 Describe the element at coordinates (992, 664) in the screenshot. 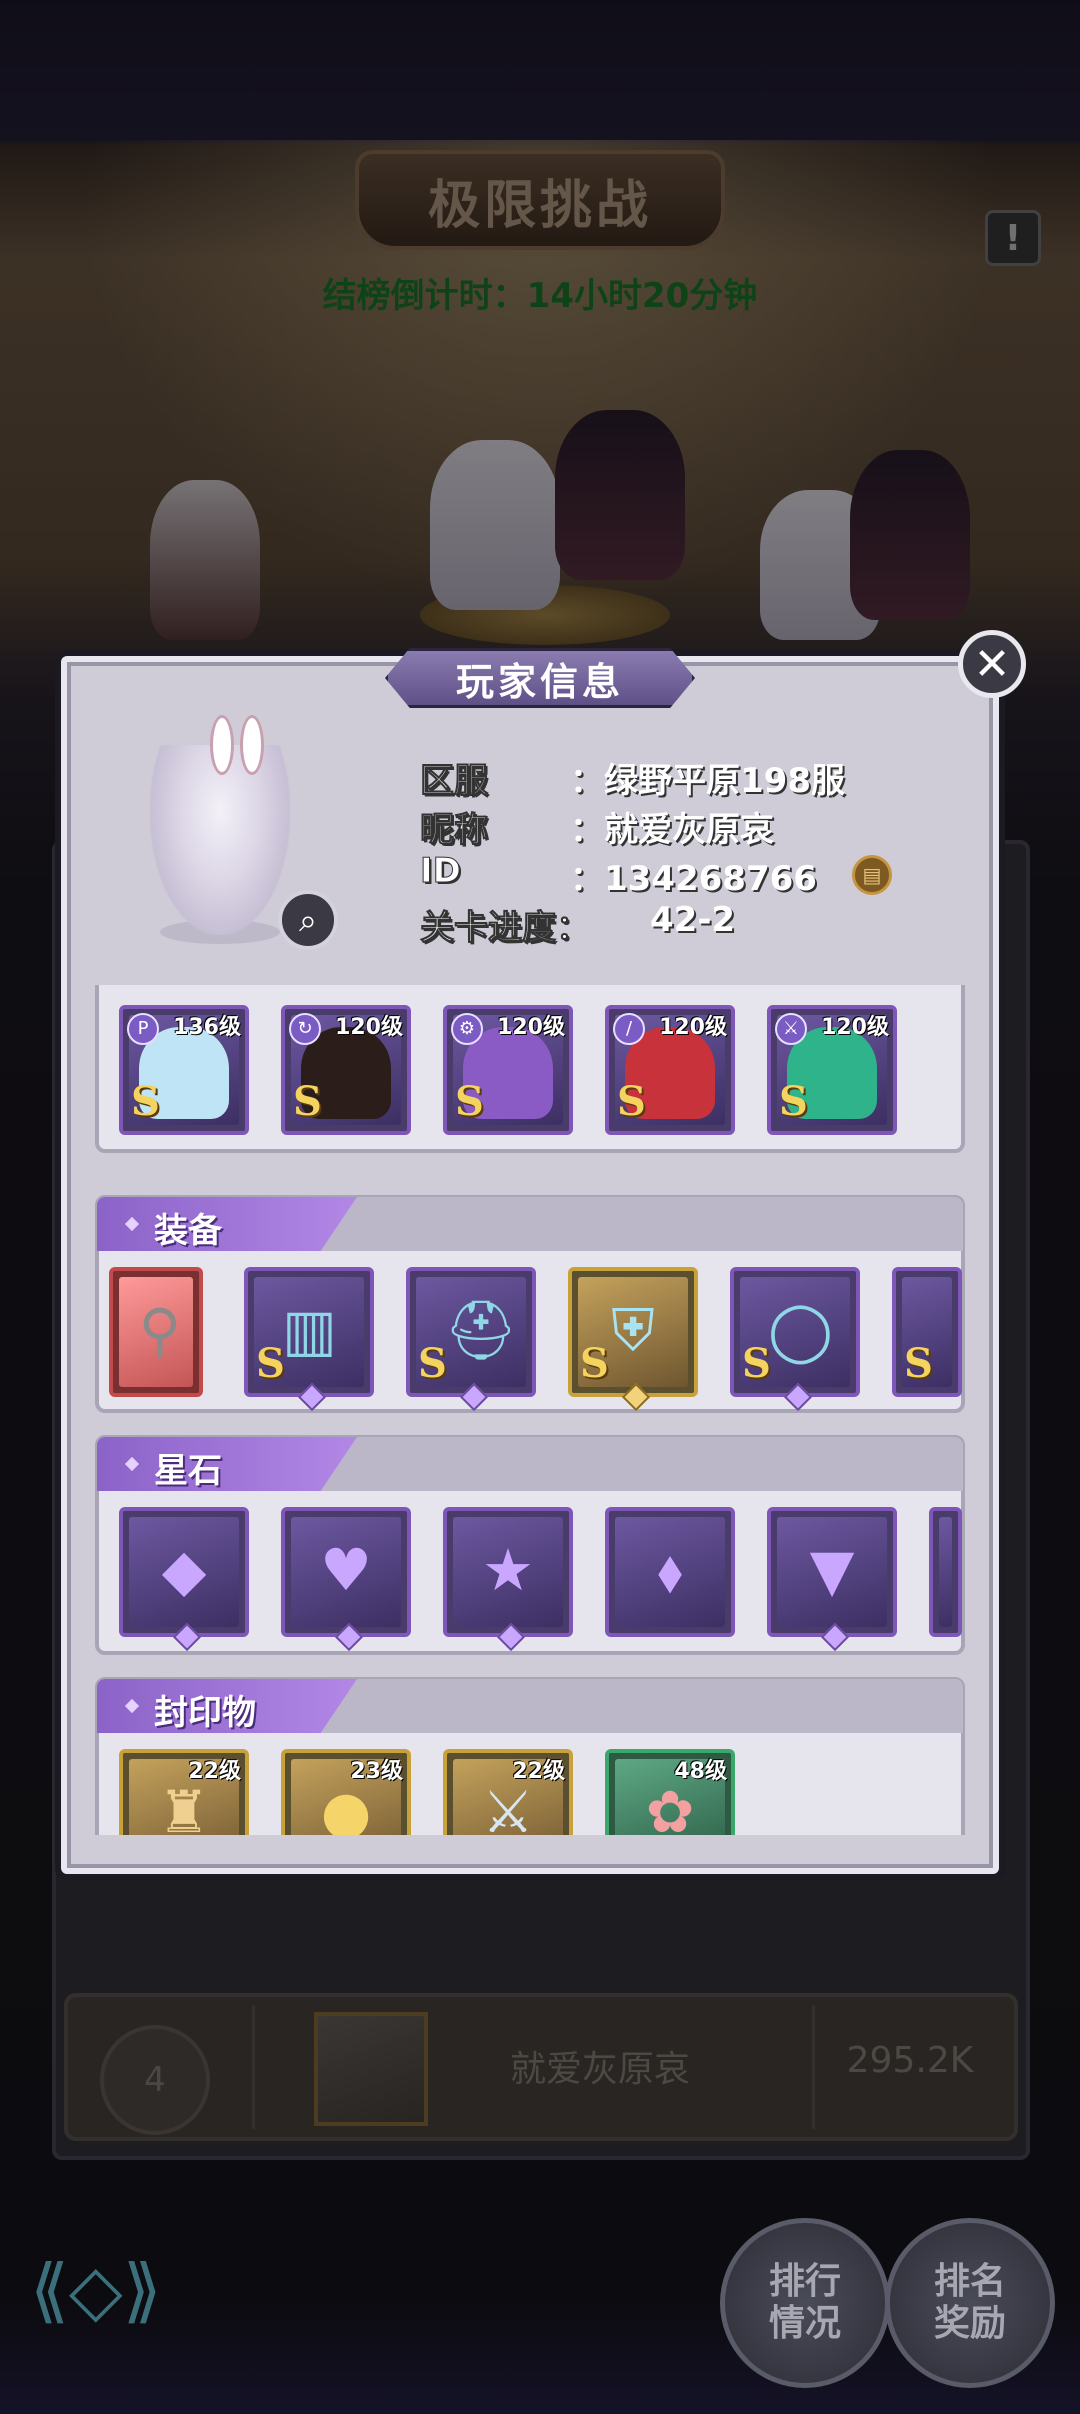

I see `close-icon: ✕` at that location.